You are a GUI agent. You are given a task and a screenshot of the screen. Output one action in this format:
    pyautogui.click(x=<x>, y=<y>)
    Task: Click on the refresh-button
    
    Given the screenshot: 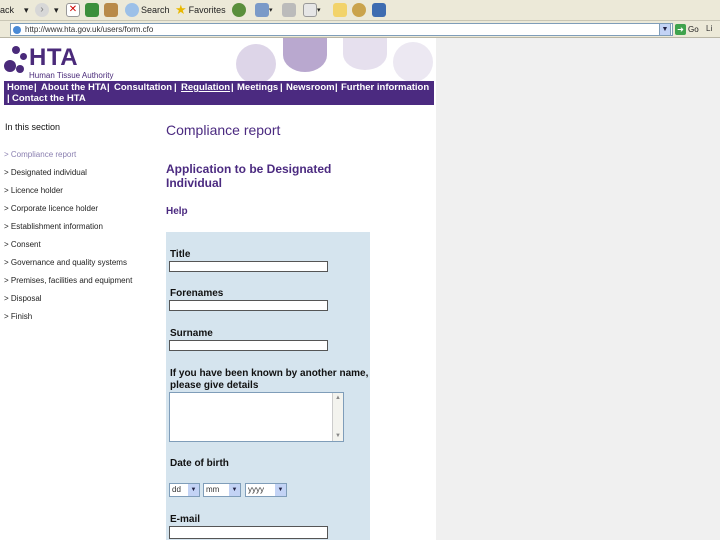 What is the action you would take?
    pyautogui.click(x=92, y=10)
    